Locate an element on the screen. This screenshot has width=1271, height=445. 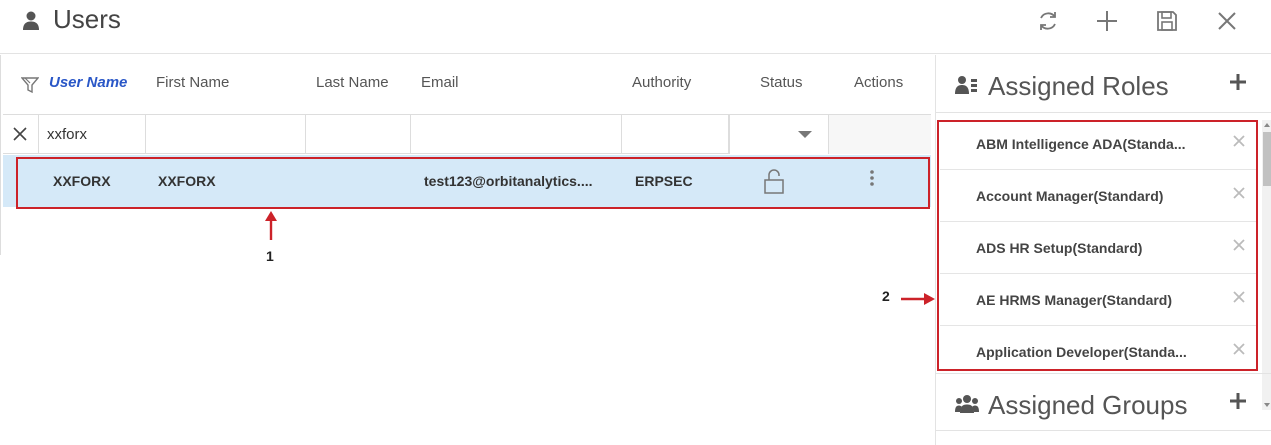
filter-row is located at coordinates (467, 134).